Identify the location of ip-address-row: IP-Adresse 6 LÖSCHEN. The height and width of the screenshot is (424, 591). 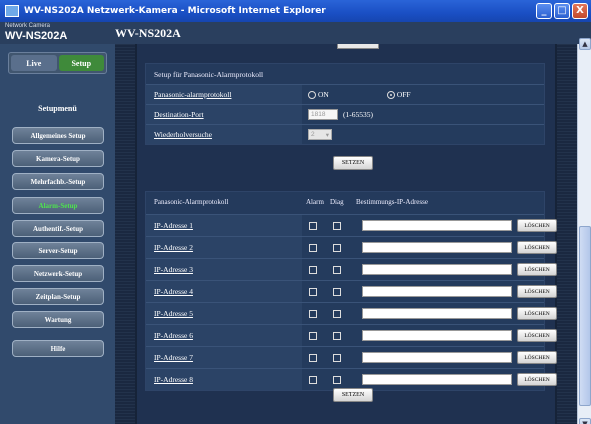
(351, 335).